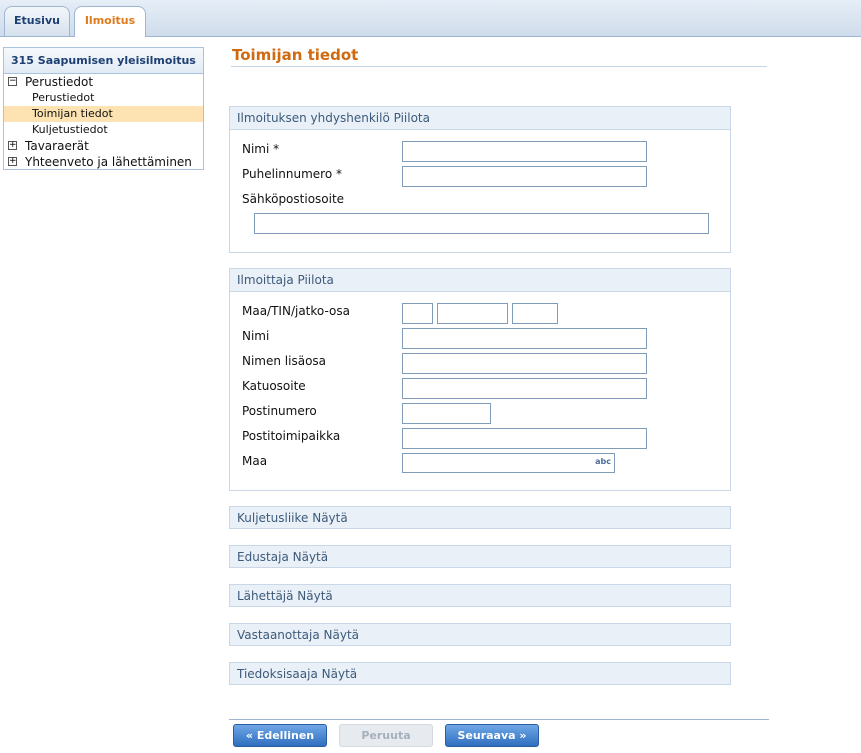 The width and height of the screenshot is (861, 753). I want to click on notifier-name-label: Nimi, so click(256, 336).